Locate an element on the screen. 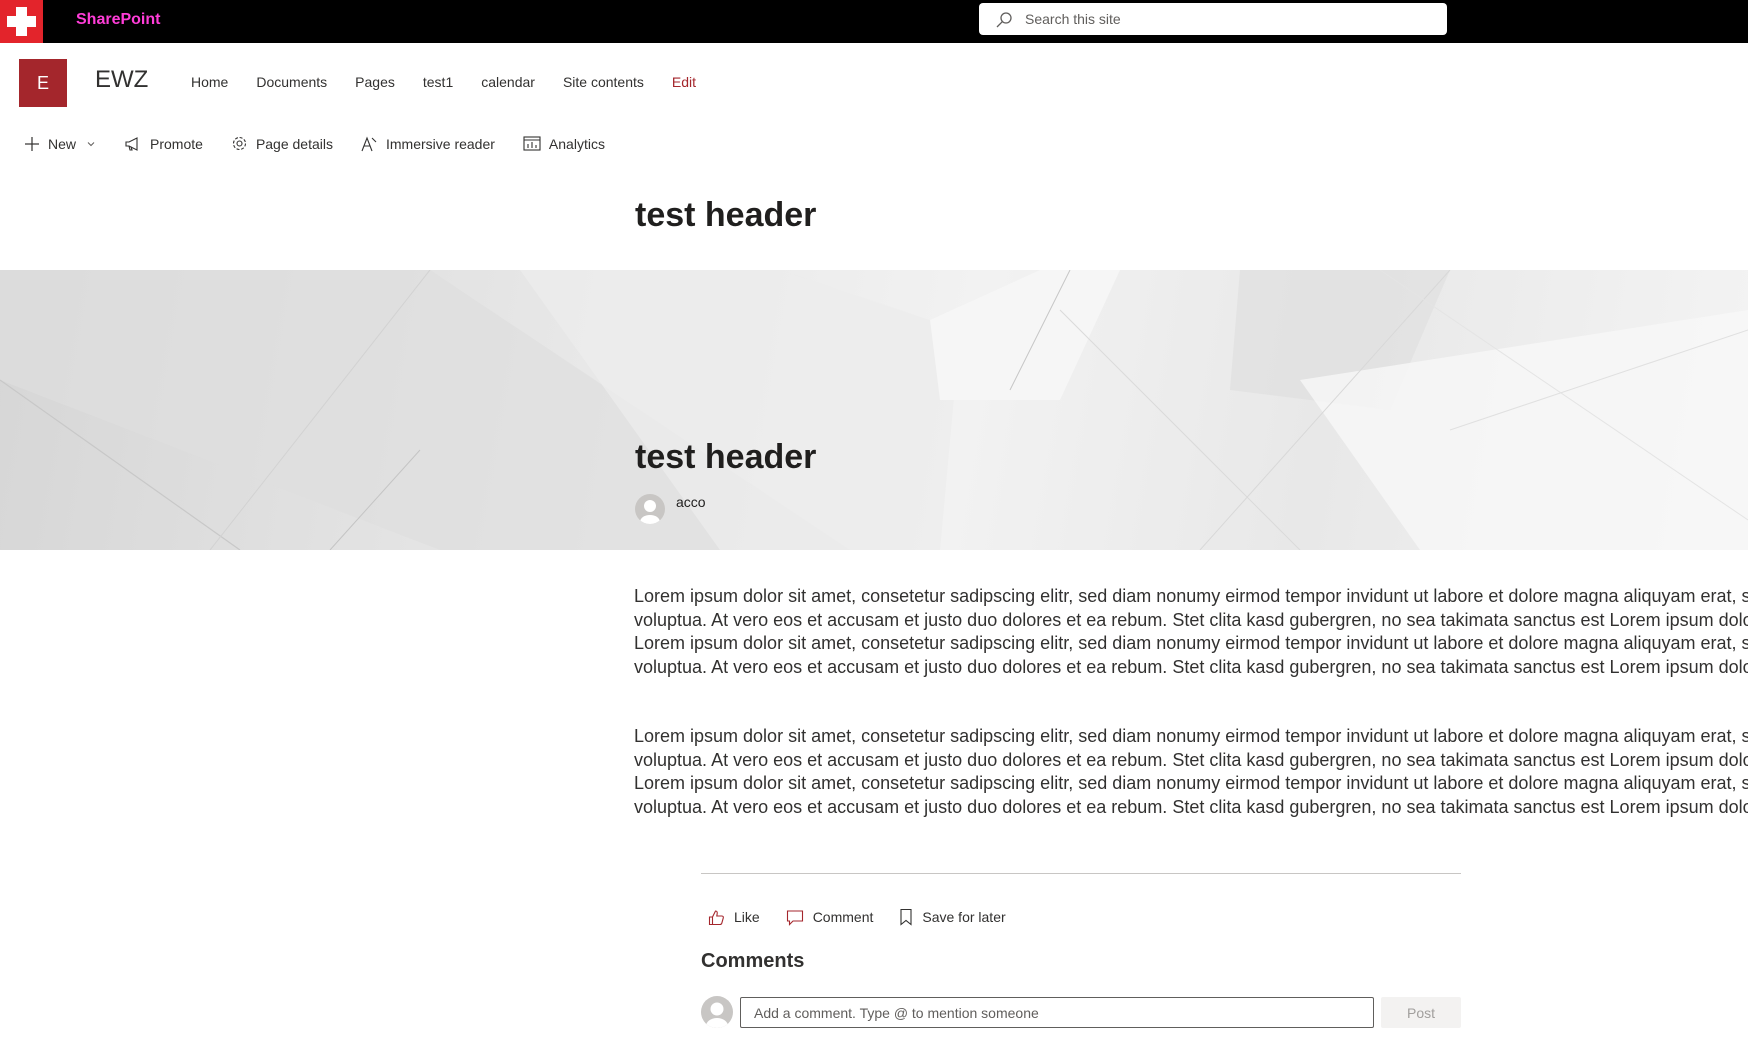 This screenshot has width=1748, height=1052. page-details-button: Page details is located at coordinates (282, 143).